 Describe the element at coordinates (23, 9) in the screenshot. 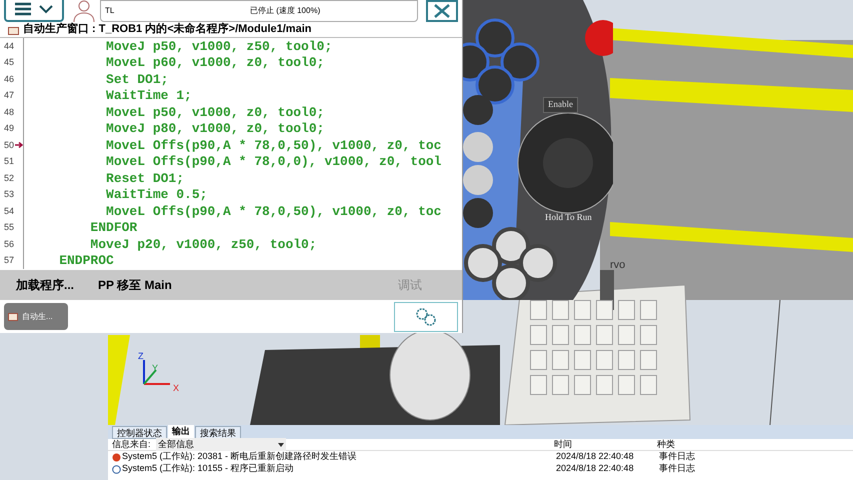

I see `menu-icon` at that location.